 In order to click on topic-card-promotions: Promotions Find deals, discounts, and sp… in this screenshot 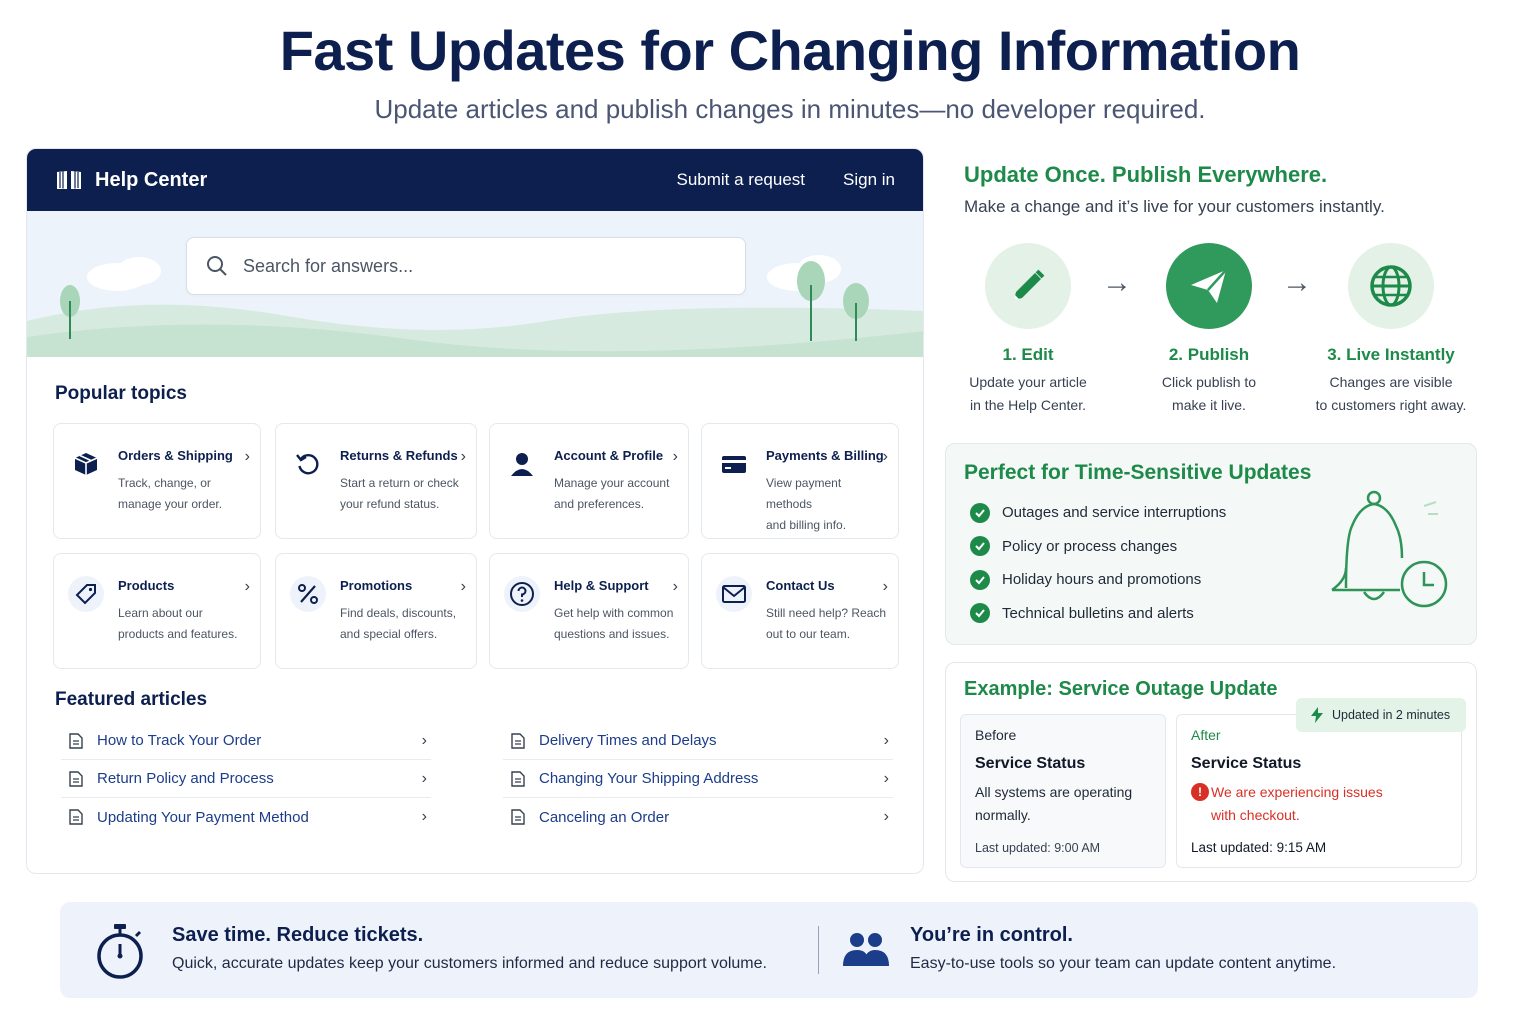, I will do `click(376, 611)`.